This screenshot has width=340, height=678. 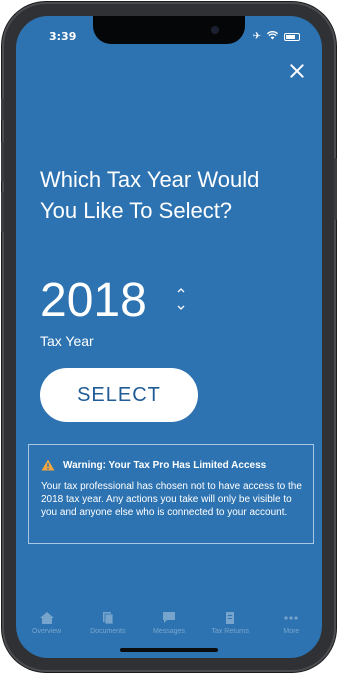 What do you see at coordinates (215, 30) in the screenshot?
I see `camera-icon` at bounding box center [215, 30].